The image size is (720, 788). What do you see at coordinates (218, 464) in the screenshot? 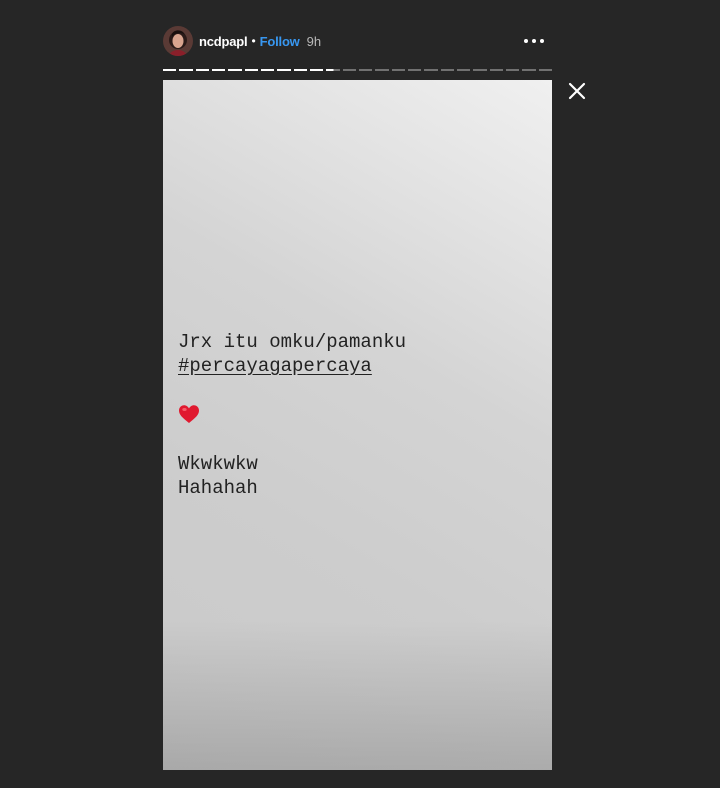
I see `story-text-line: Wkwkwkw` at bounding box center [218, 464].